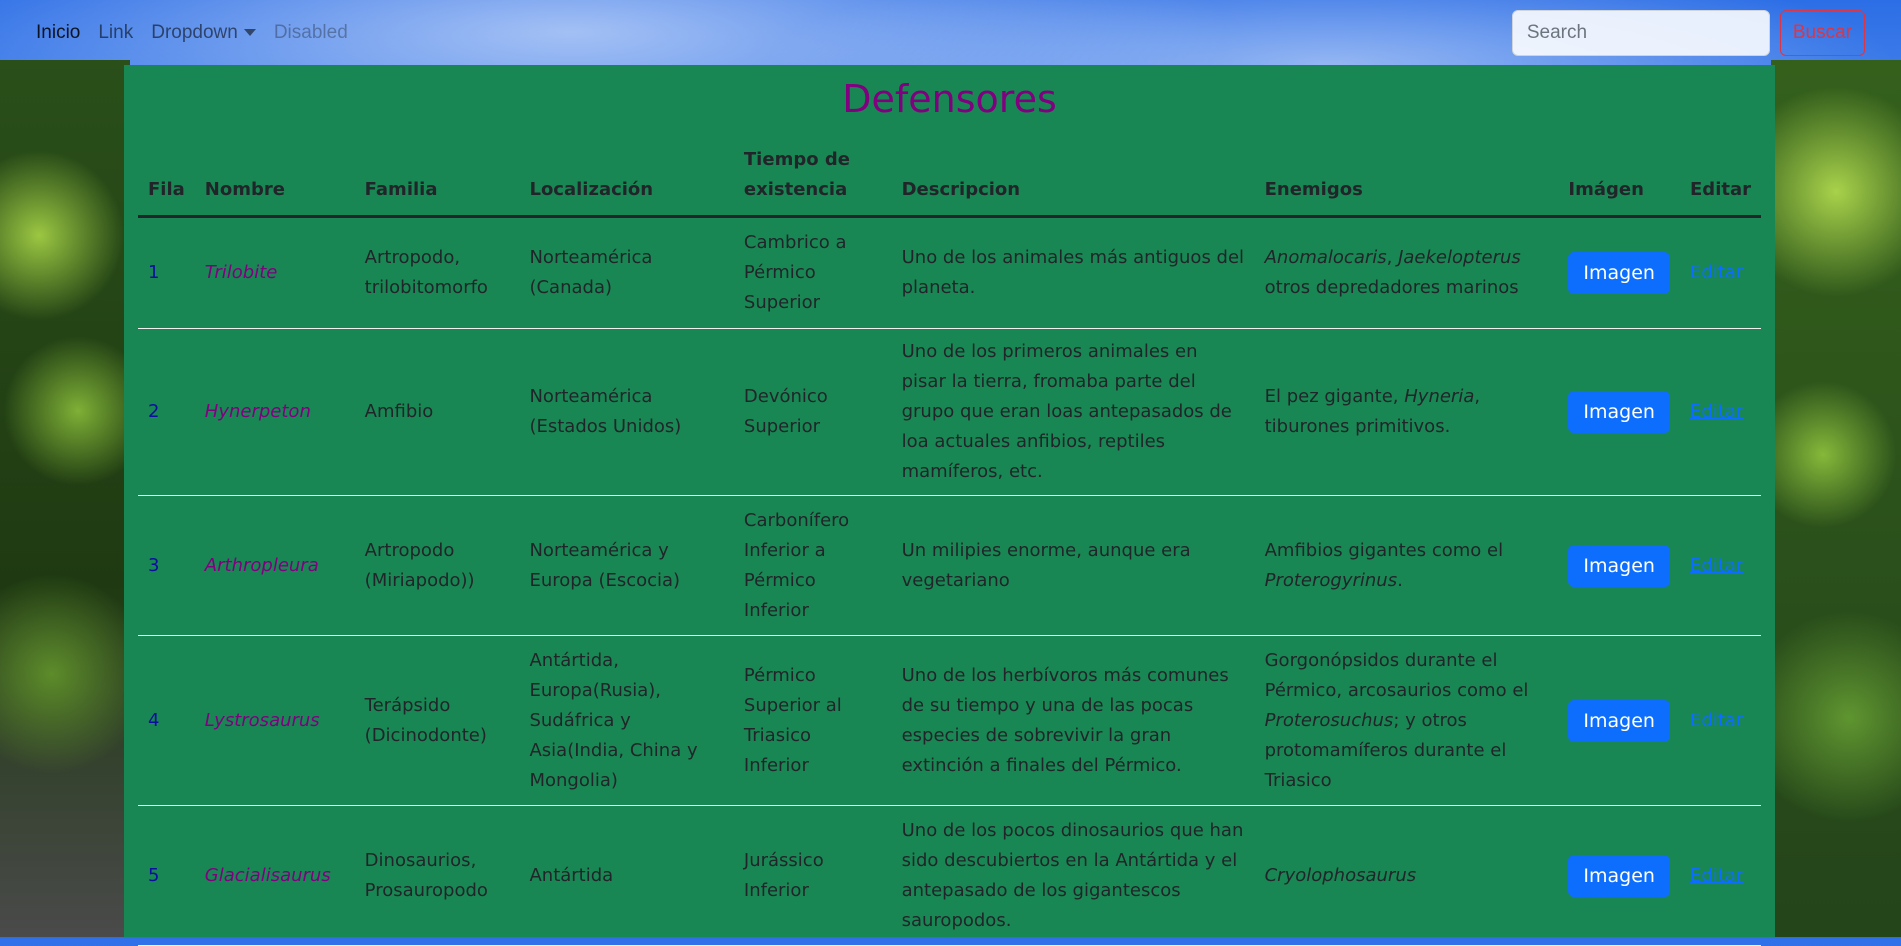  Describe the element at coordinates (437, 565) in the screenshot. I see `cell-familia: Artropodo (Miriapodo))` at that location.